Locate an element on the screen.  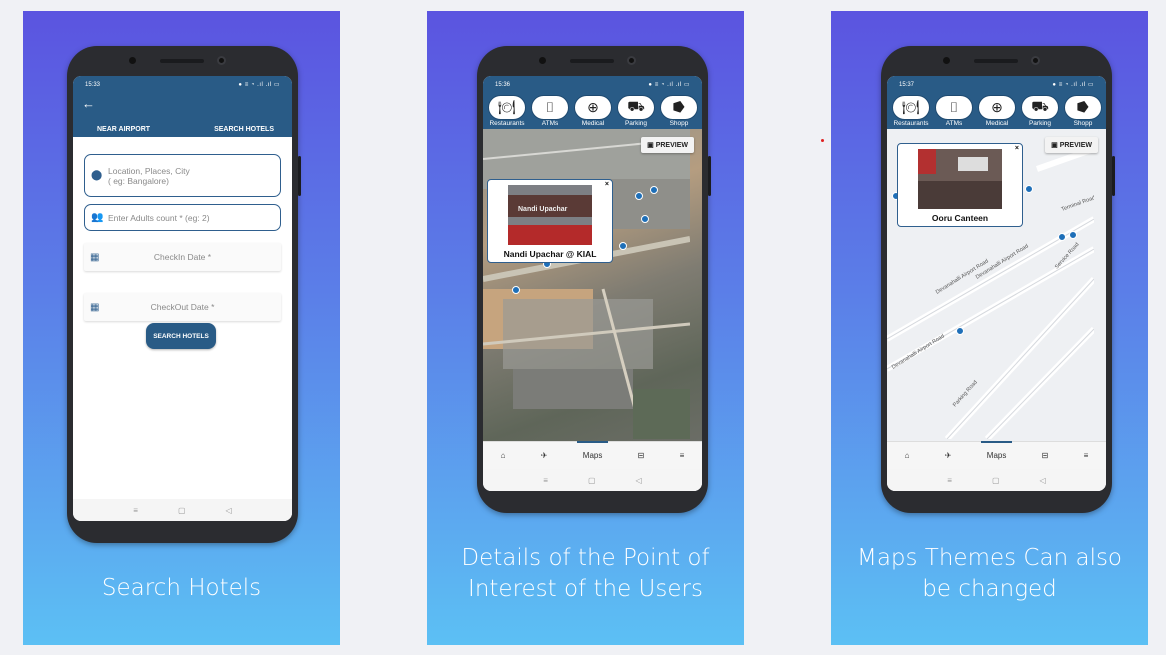
red-marker-dot is located at coordinates (822, 140).